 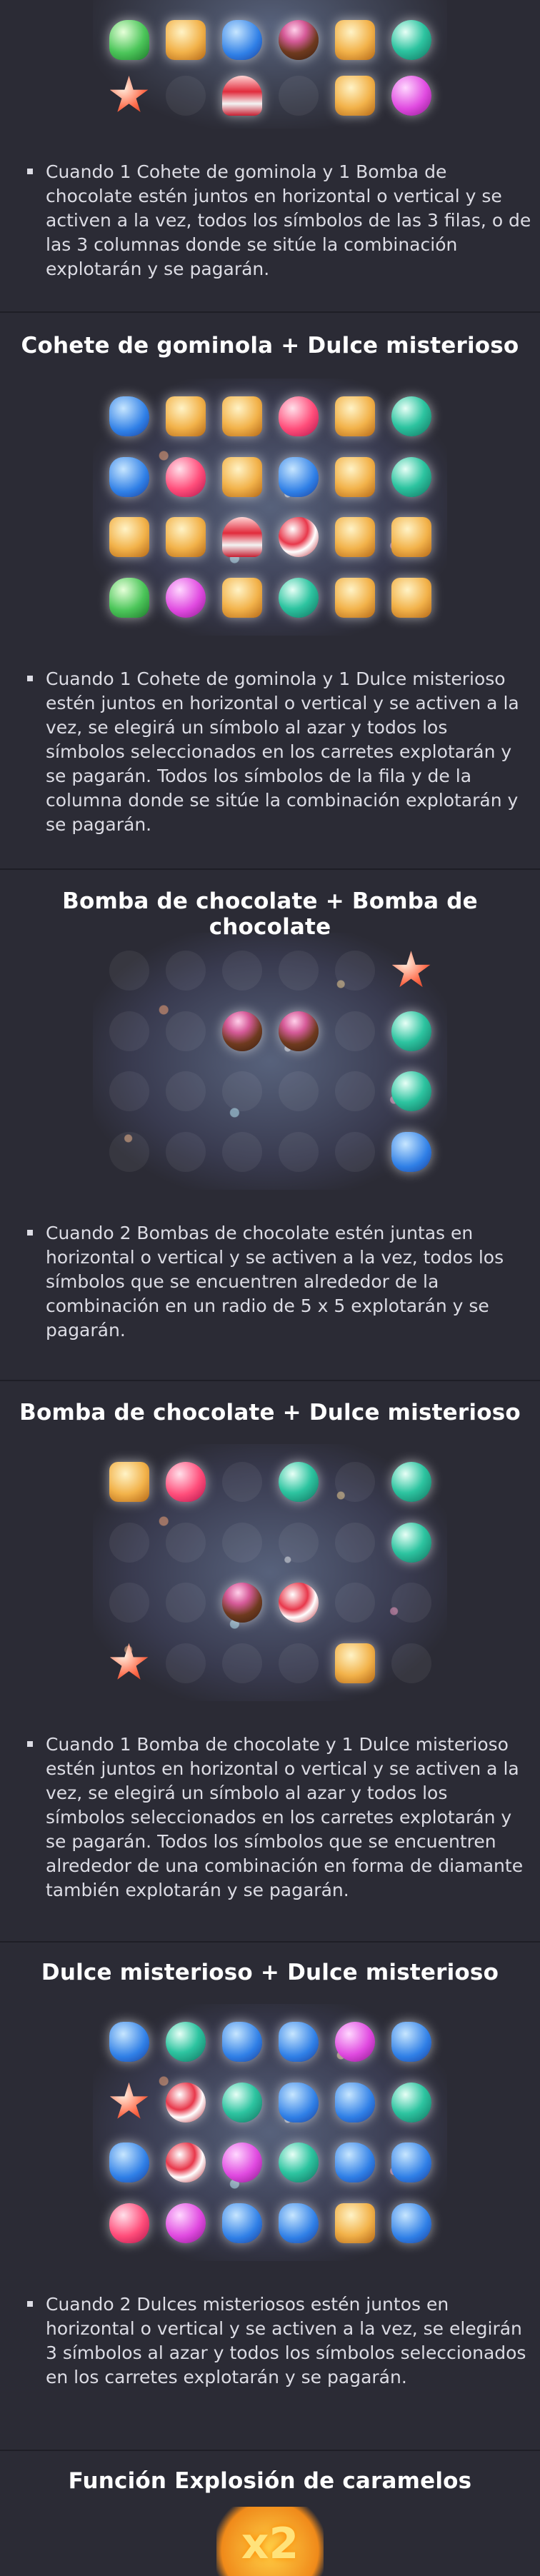 I want to click on combo-image-top, so click(x=270, y=64).